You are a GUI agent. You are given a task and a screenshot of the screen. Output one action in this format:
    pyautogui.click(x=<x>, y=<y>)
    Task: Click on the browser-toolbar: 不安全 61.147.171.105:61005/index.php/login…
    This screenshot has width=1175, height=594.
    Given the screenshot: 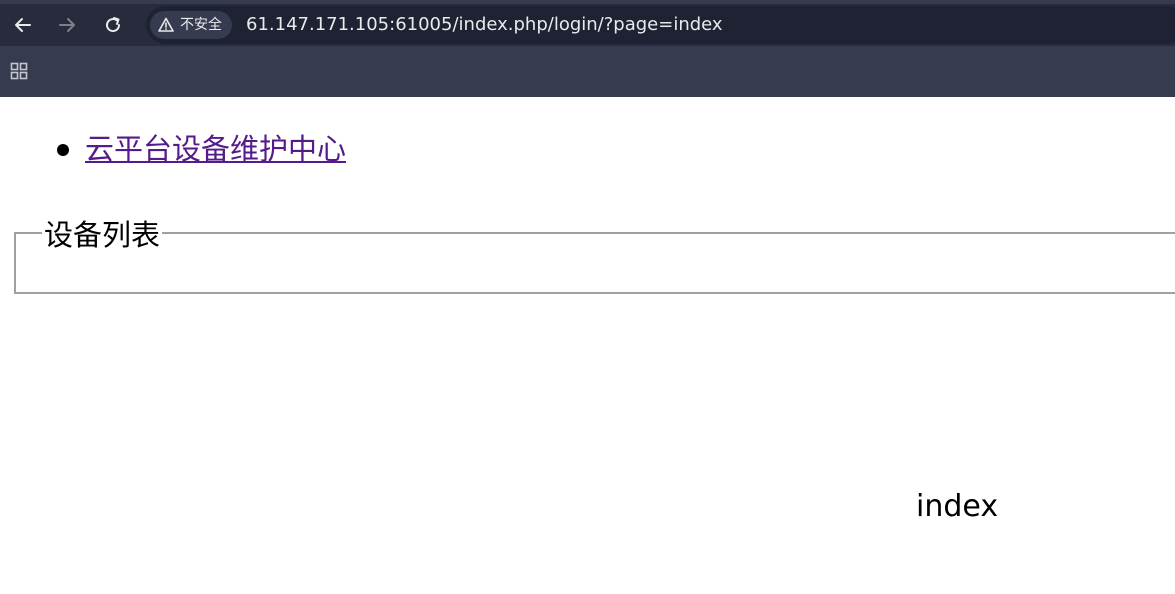 What is the action you would take?
    pyautogui.click(x=587, y=25)
    